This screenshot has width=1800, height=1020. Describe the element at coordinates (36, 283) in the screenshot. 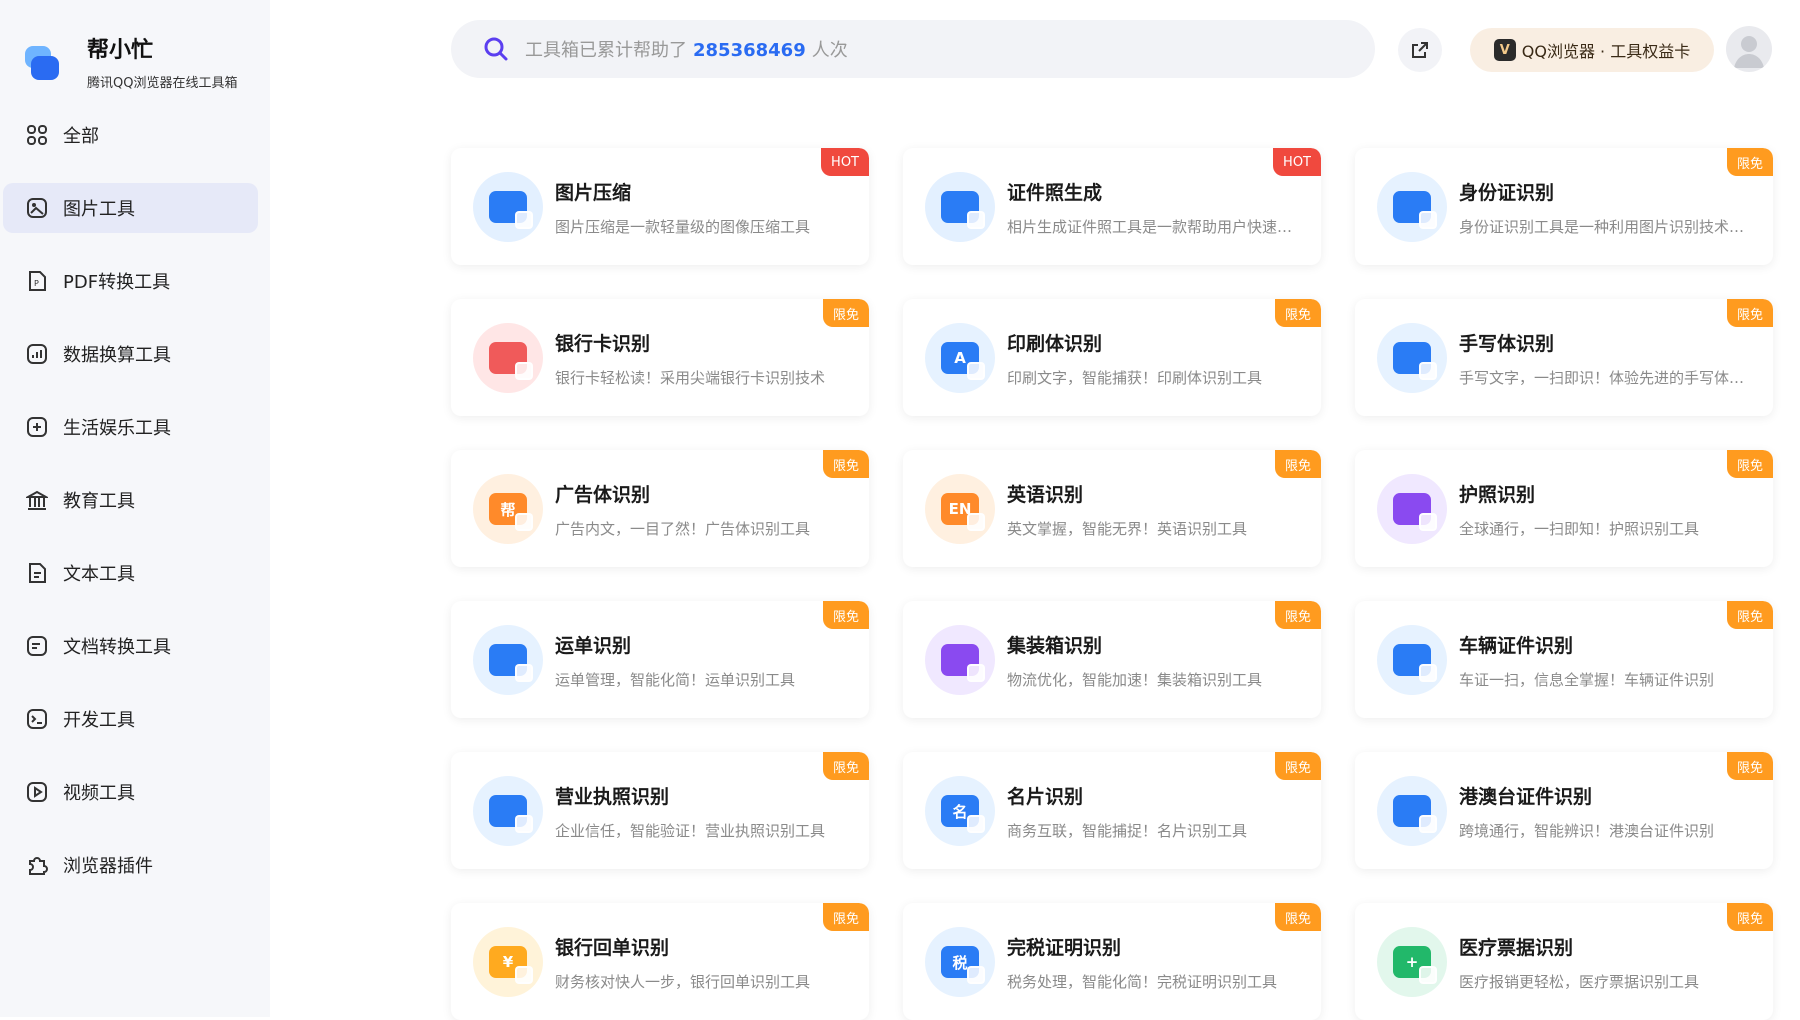

I see `svg-text: P` at that location.